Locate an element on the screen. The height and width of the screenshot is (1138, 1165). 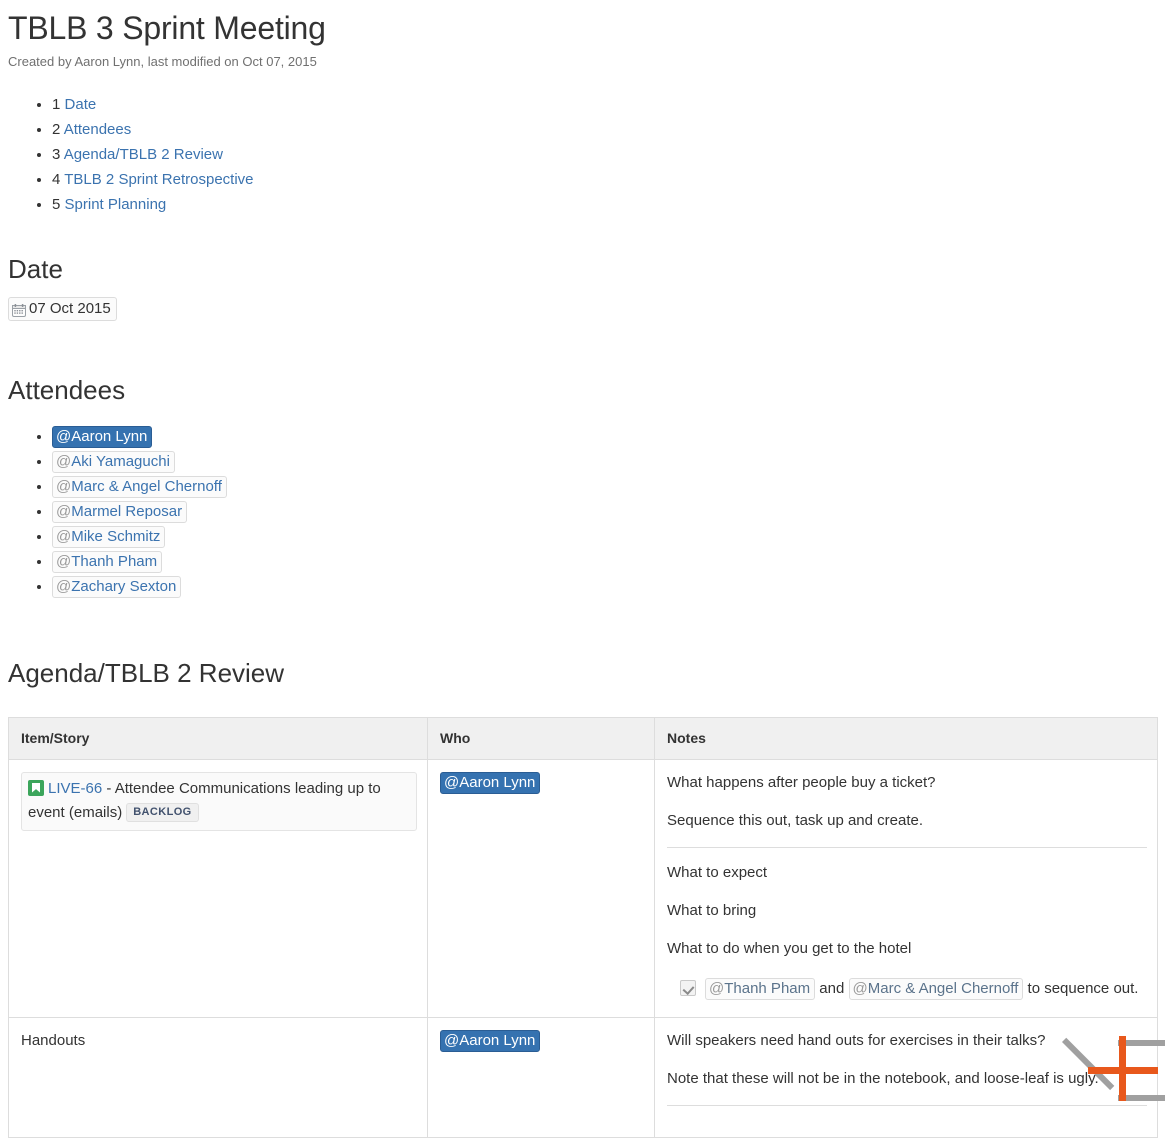
toc-item: 3 Agenda/TBLB 2 Review is located at coordinates (604, 154).